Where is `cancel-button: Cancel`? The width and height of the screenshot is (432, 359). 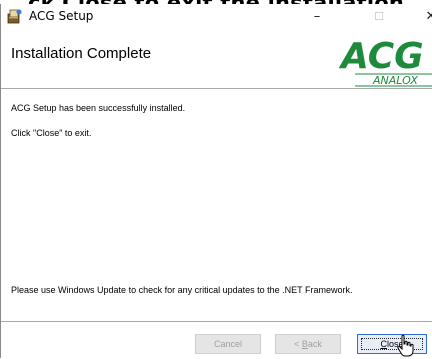
cancel-button: Cancel is located at coordinates (228, 344).